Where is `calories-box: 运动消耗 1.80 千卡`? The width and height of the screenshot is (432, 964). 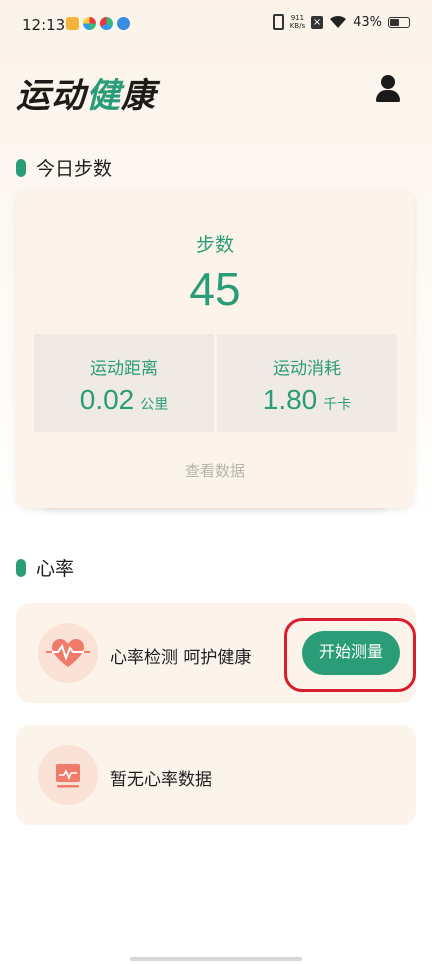 calories-box: 运动消耗 1.80 千卡 is located at coordinates (307, 383).